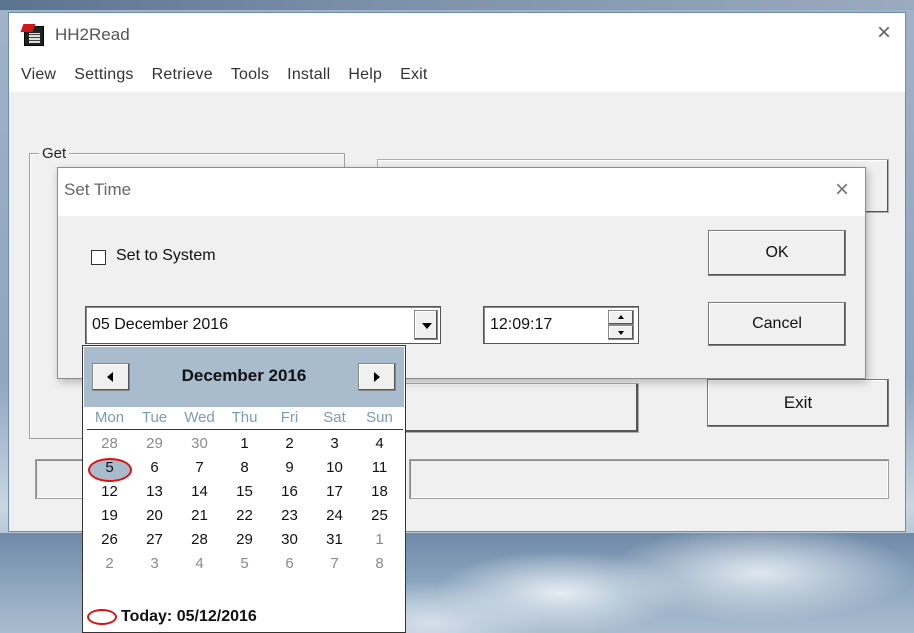 The image size is (914, 633). What do you see at coordinates (334, 492) in the screenshot?
I see `calendar-day: 17` at bounding box center [334, 492].